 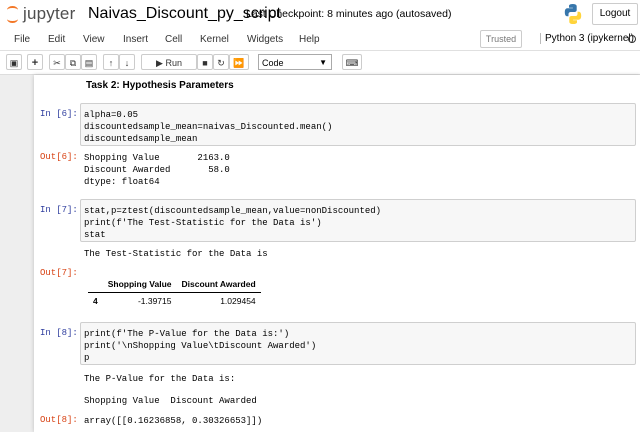 I want to click on output-prompt: Out[7]:, so click(x=59, y=273).